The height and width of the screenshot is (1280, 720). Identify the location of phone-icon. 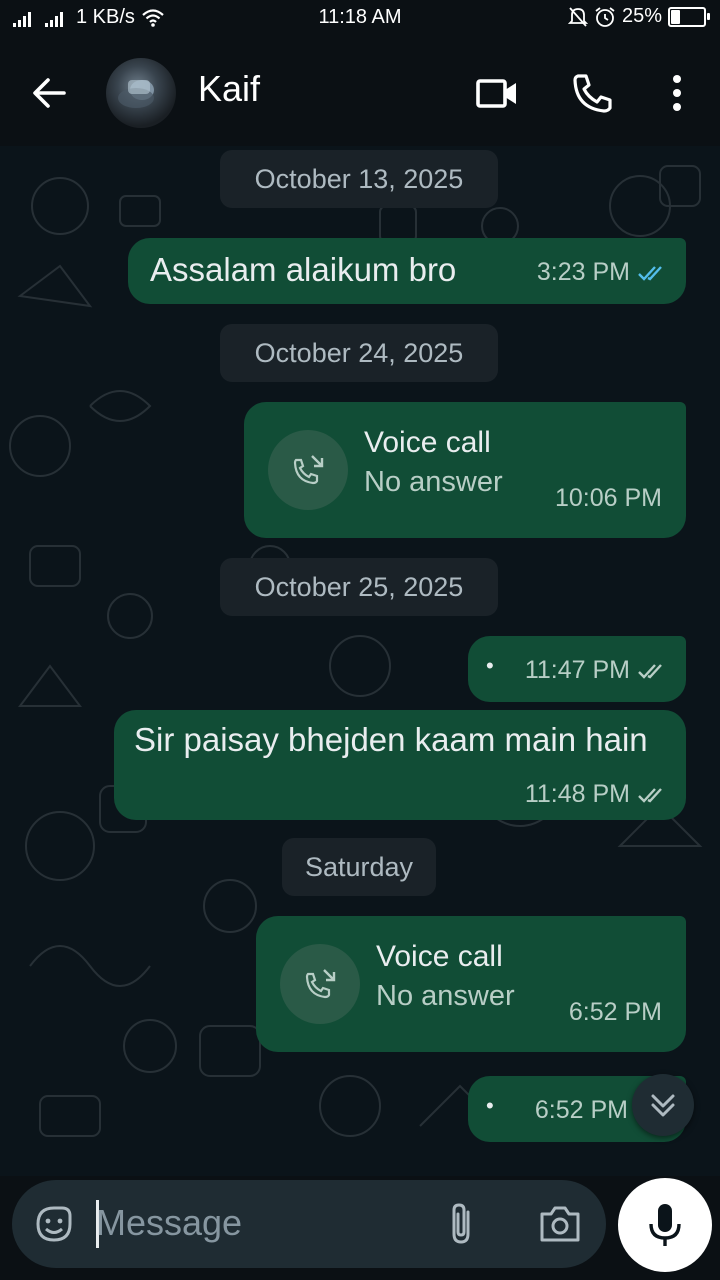
(593, 93).